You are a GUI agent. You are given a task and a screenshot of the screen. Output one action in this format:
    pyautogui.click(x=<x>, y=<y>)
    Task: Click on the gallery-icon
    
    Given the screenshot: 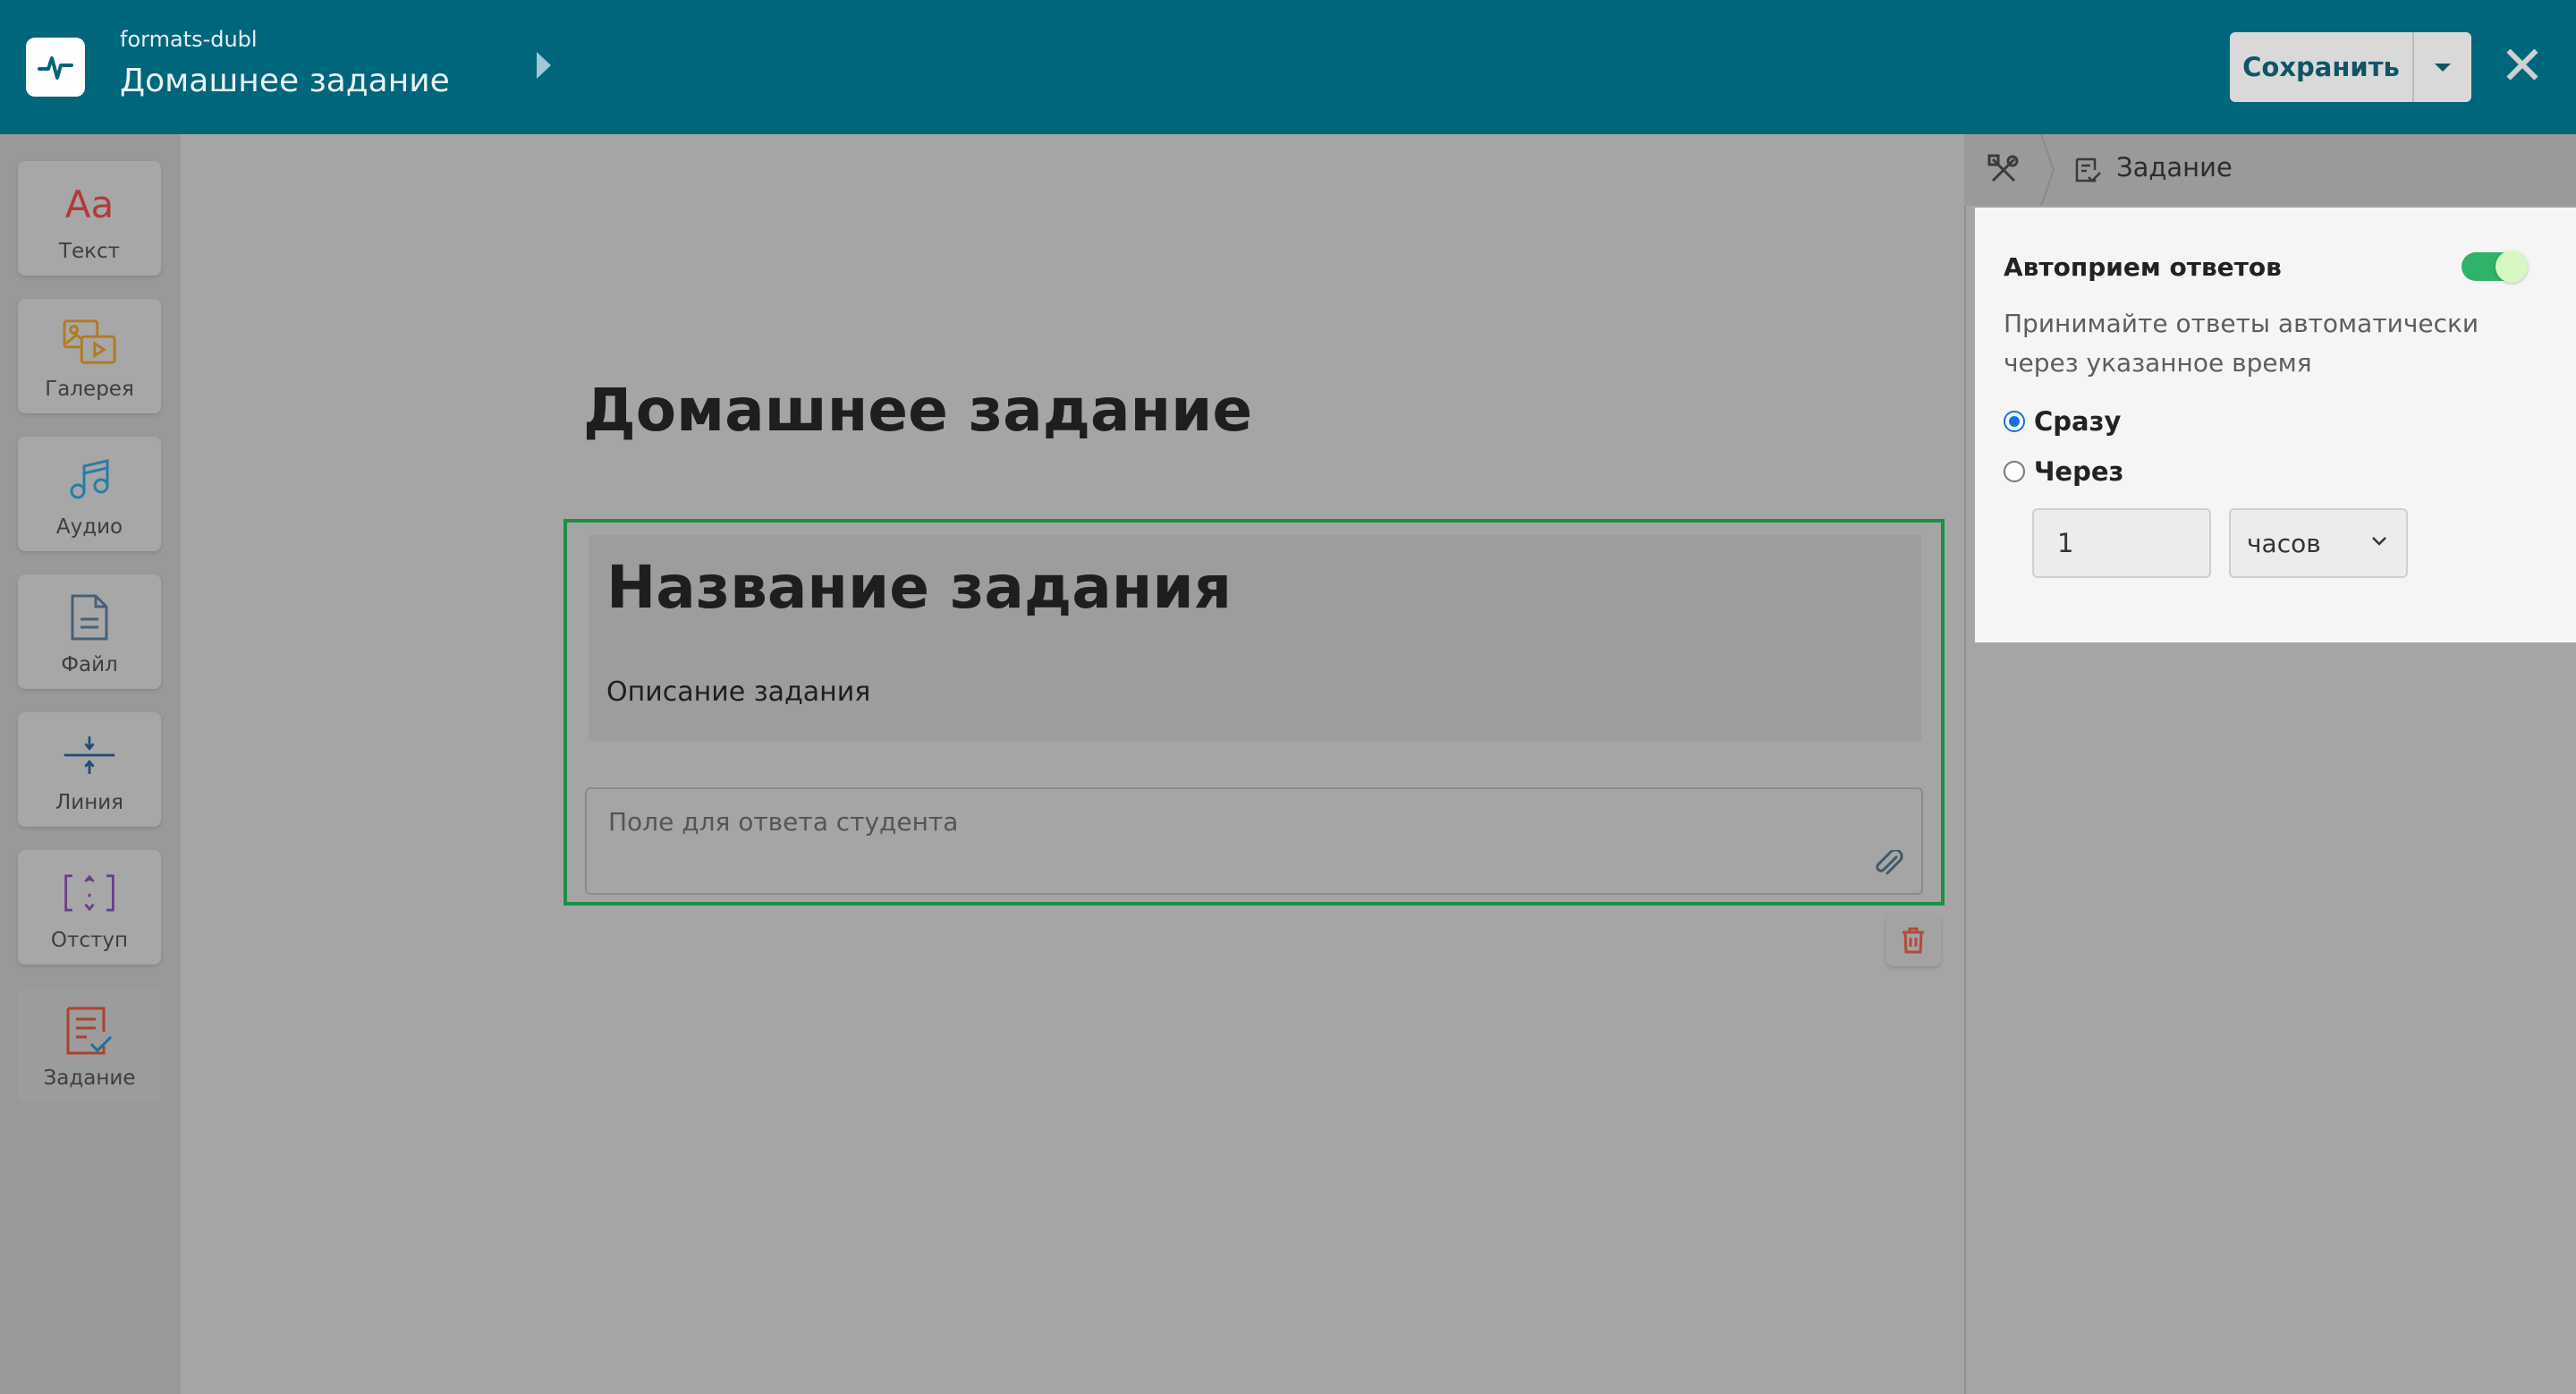 What is the action you would take?
    pyautogui.click(x=89, y=342)
    